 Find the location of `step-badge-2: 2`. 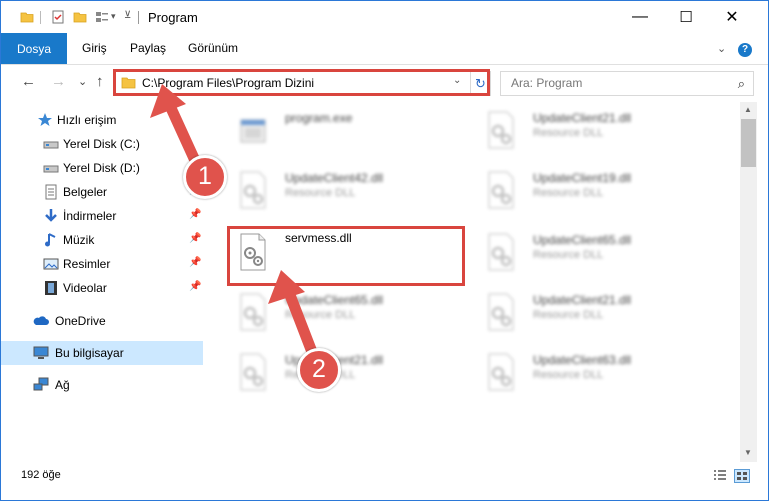

step-badge-2: 2 is located at coordinates (319, 370).